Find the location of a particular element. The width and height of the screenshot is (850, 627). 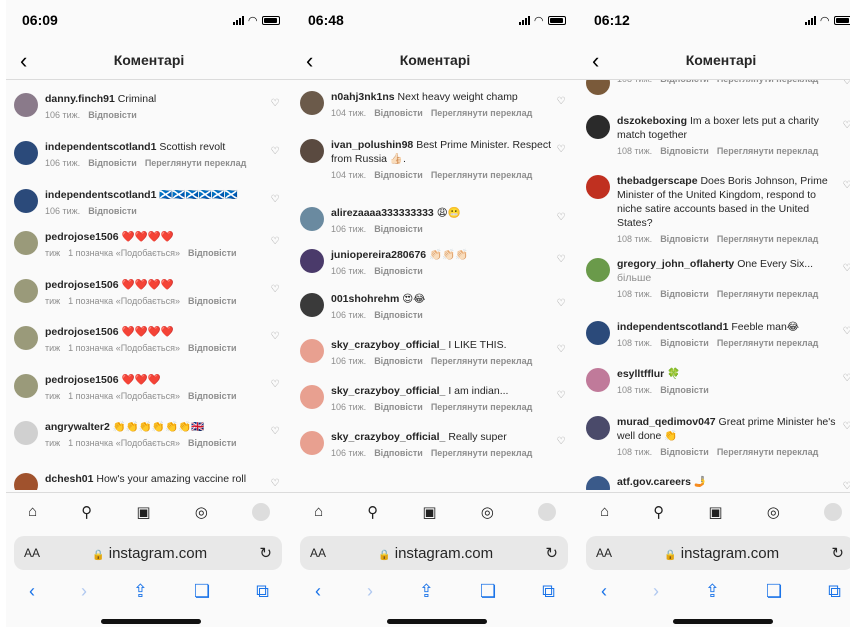

messenger-icon: ◎ is located at coordinates (773, 512).